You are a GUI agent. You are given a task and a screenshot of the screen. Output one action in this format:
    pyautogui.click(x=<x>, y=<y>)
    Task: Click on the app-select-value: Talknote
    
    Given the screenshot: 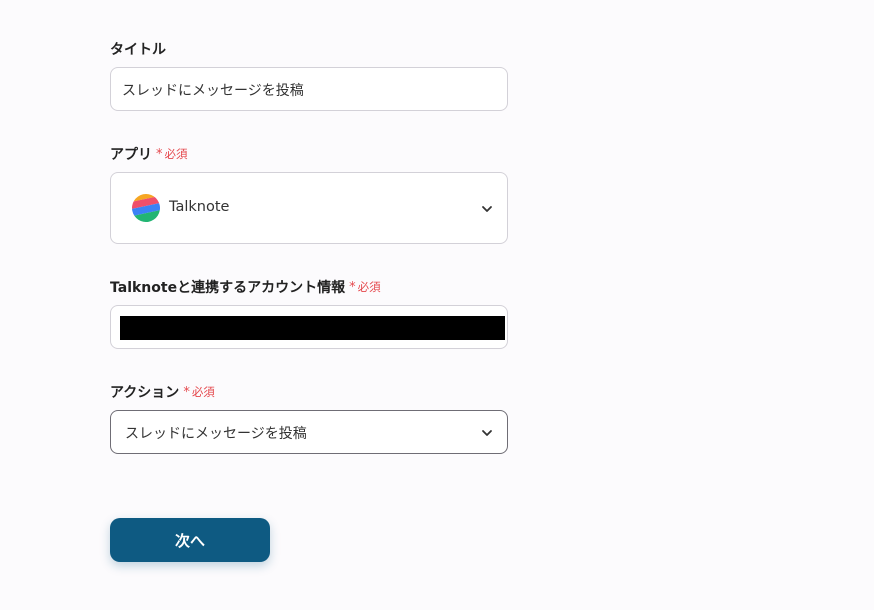 What is the action you would take?
    pyautogui.click(x=199, y=207)
    